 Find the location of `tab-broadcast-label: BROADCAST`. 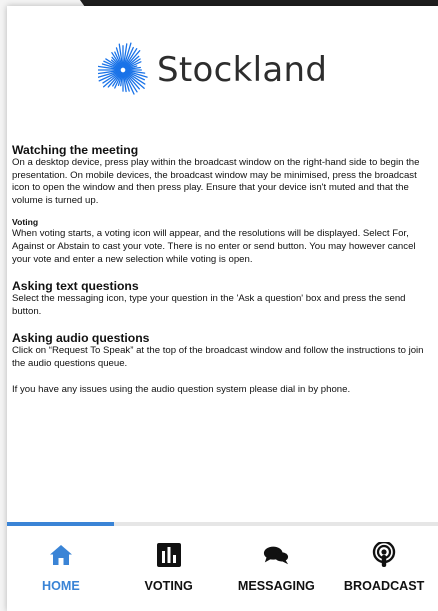

tab-broadcast-label: BROADCAST is located at coordinates (384, 586).